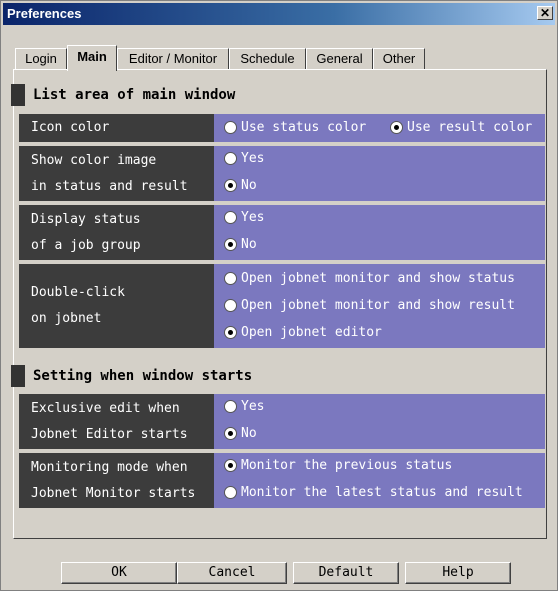 Image resolution: width=558 pixels, height=591 pixels. What do you see at coordinates (173, 58) in the screenshot?
I see `tab-editor-monitor: Editor / Monitor` at bounding box center [173, 58].